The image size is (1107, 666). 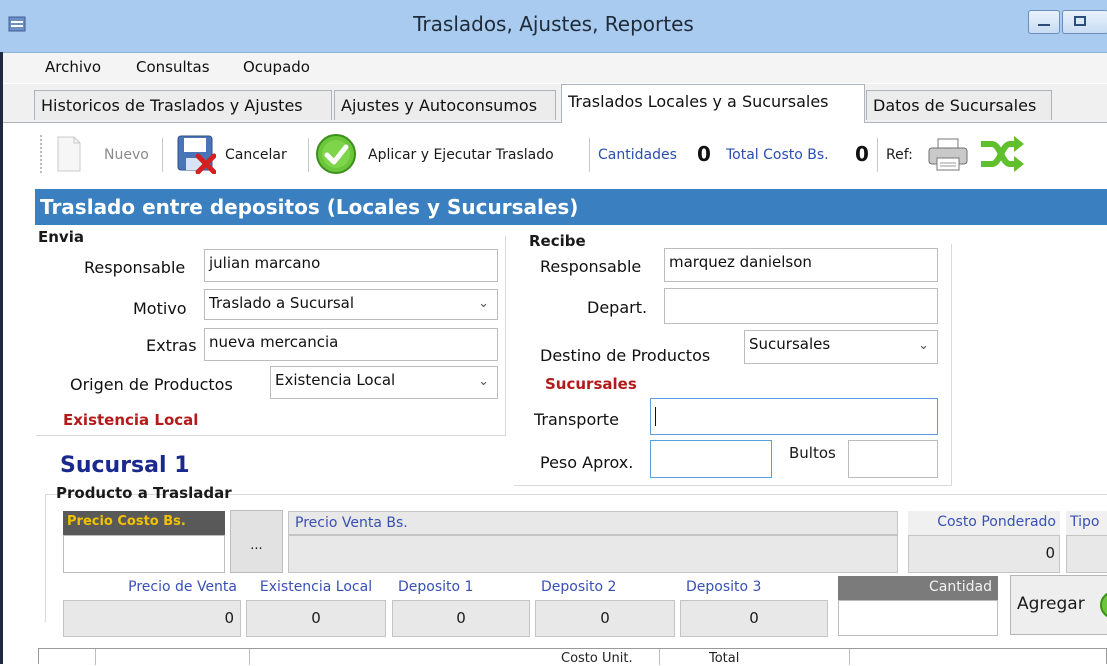 I want to click on tipo-field, so click(x=1086, y=554).